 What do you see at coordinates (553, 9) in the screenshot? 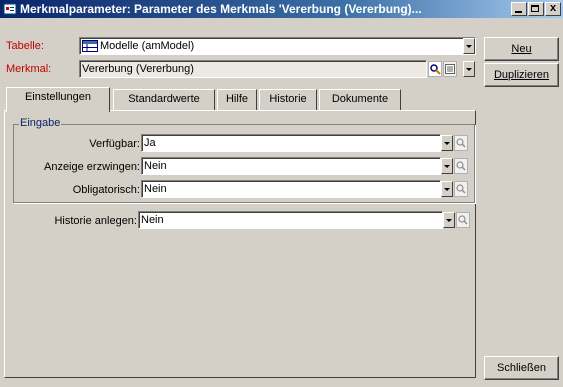
I see `close-button: x` at bounding box center [553, 9].